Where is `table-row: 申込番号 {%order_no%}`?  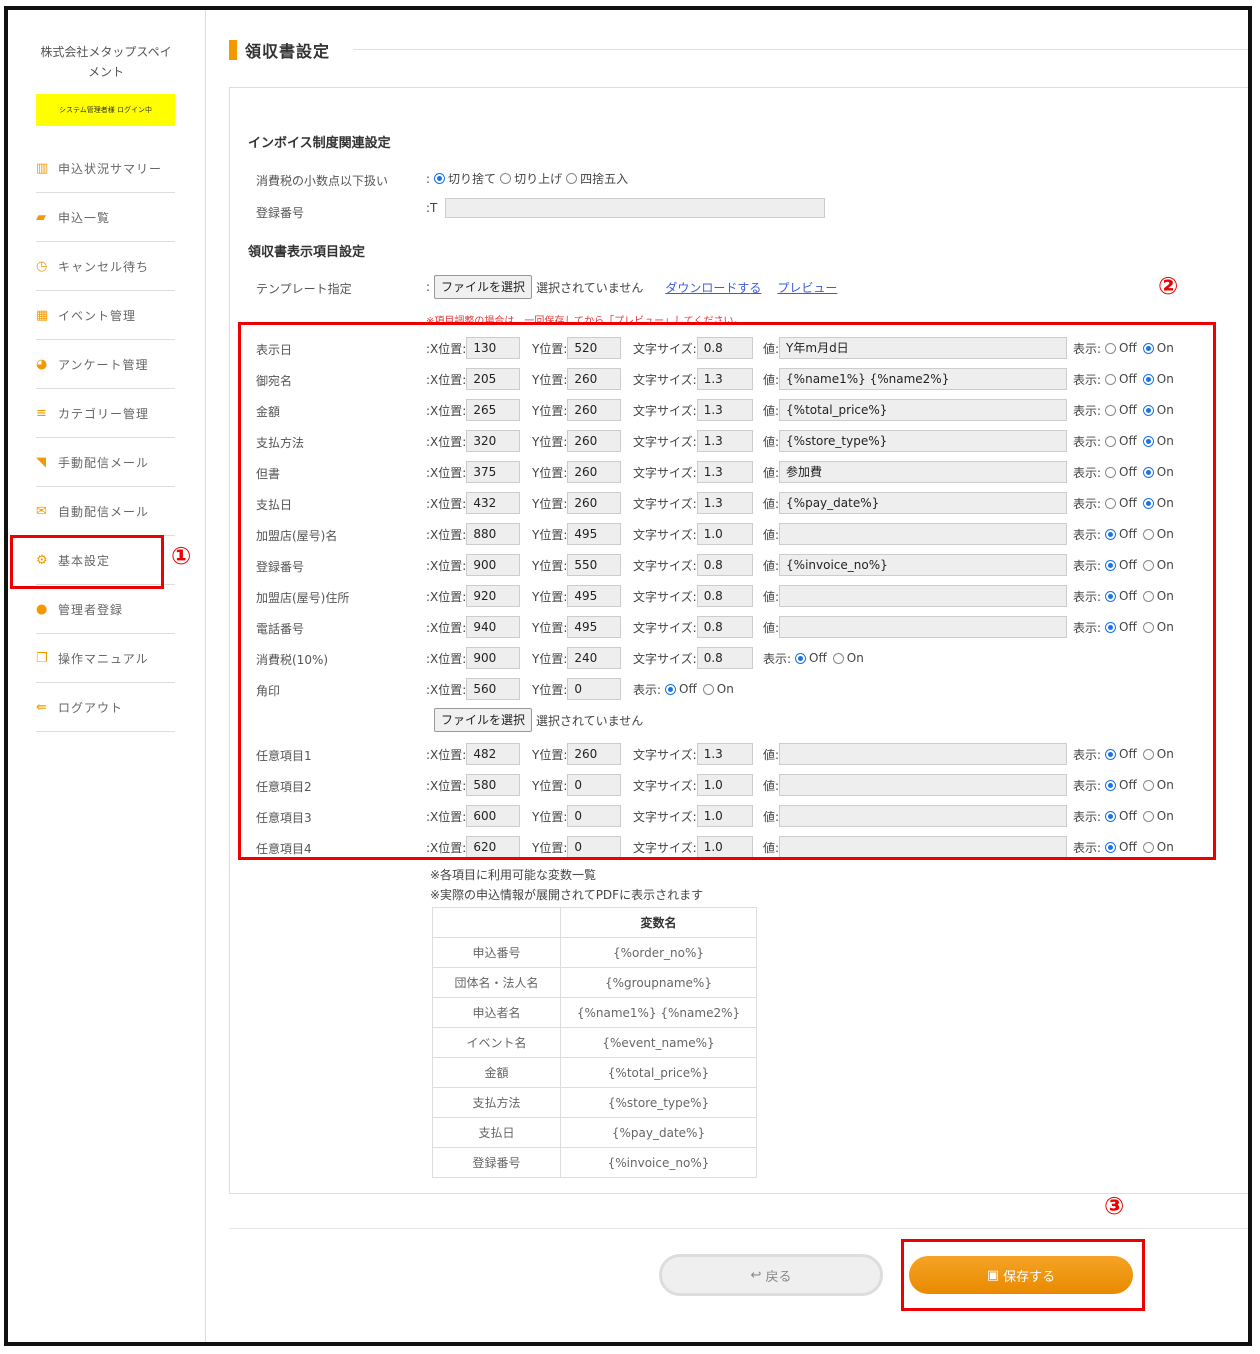
table-row: 申込番号 {%order_no%} is located at coordinates (594, 952).